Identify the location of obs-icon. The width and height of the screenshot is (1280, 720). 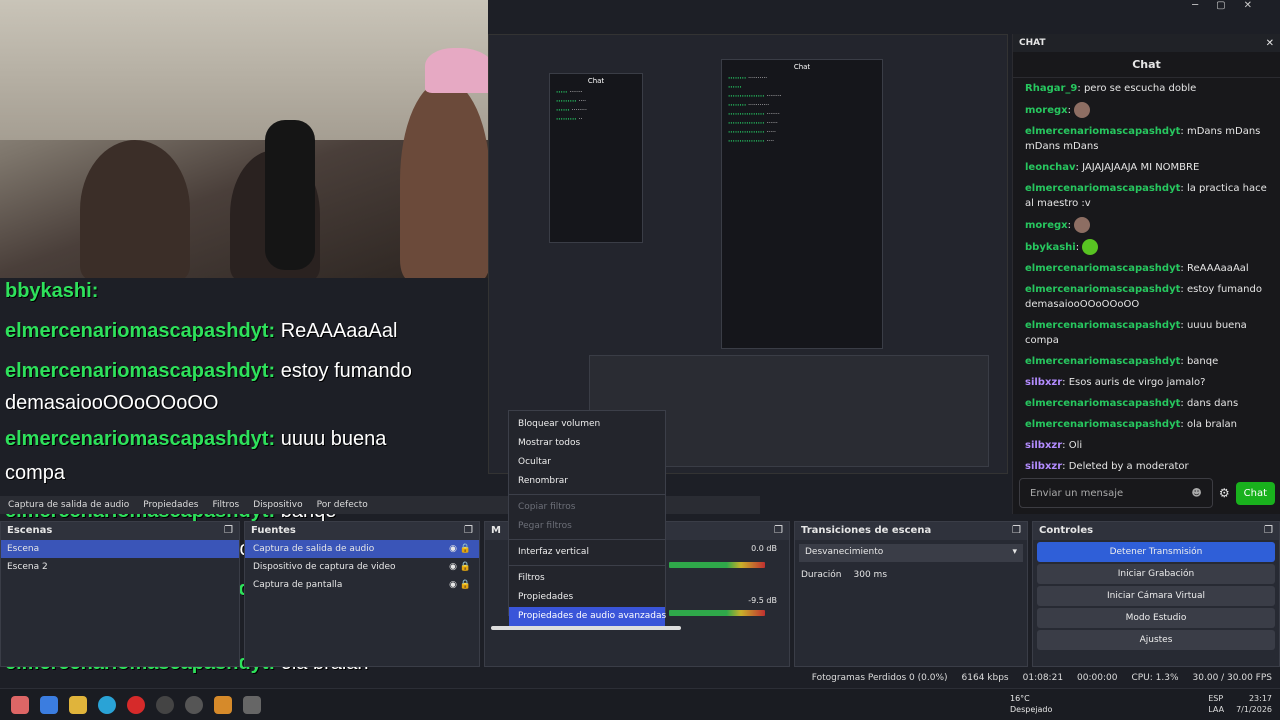
(165, 704).